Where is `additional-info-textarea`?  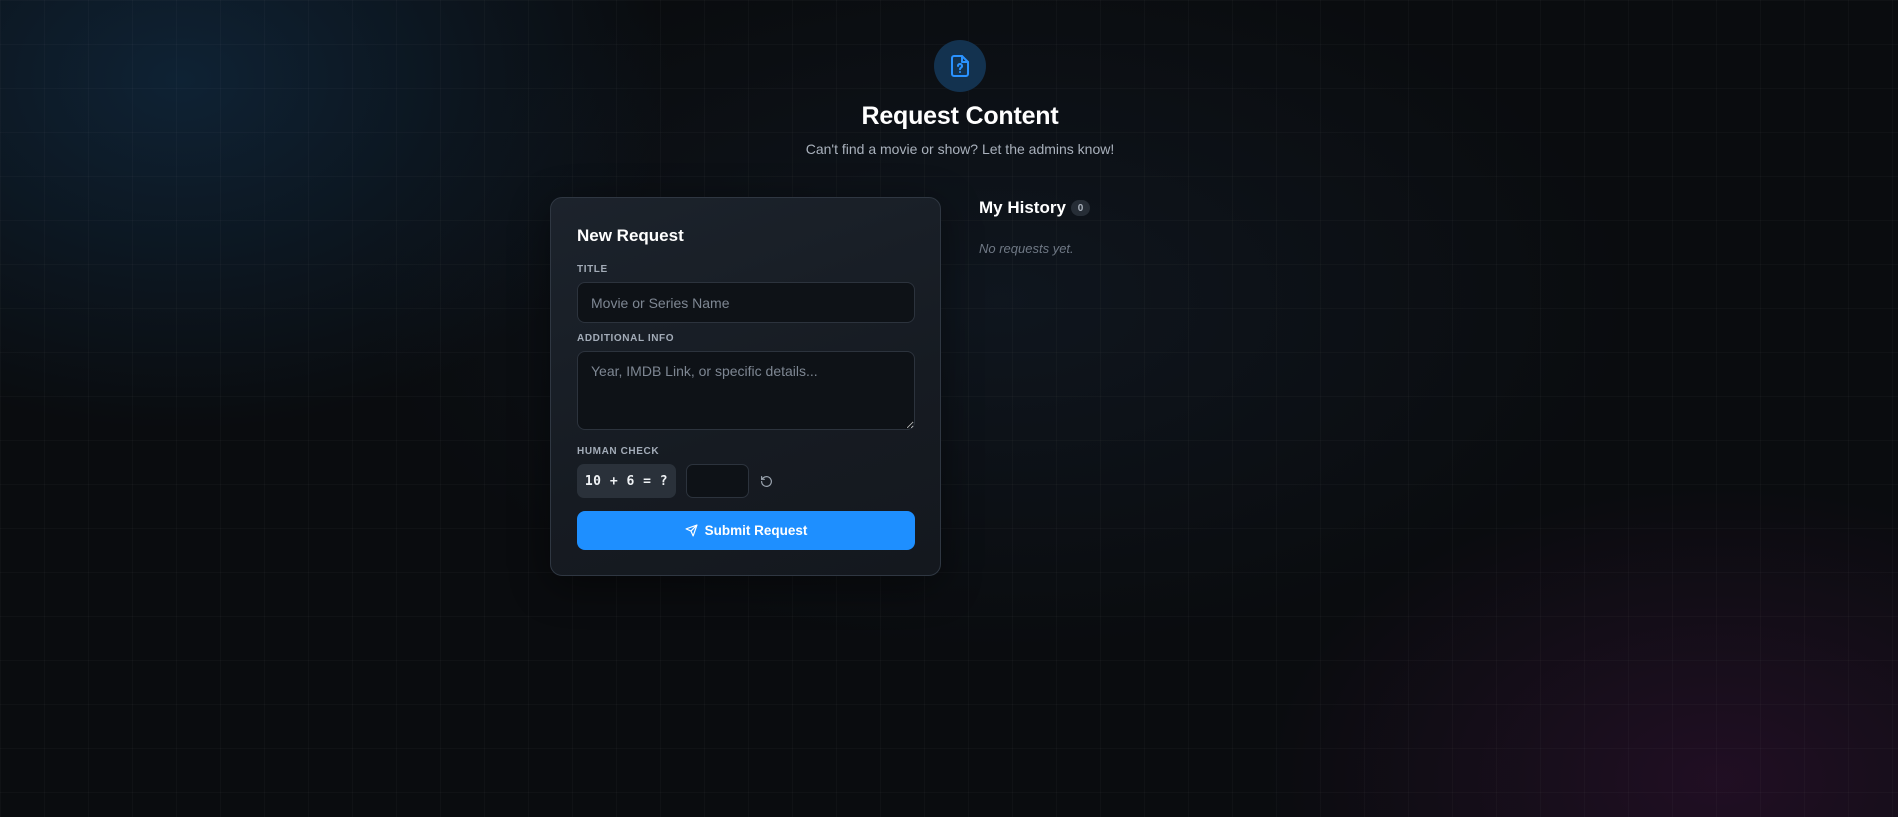 additional-info-textarea is located at coordinates (746, 390).